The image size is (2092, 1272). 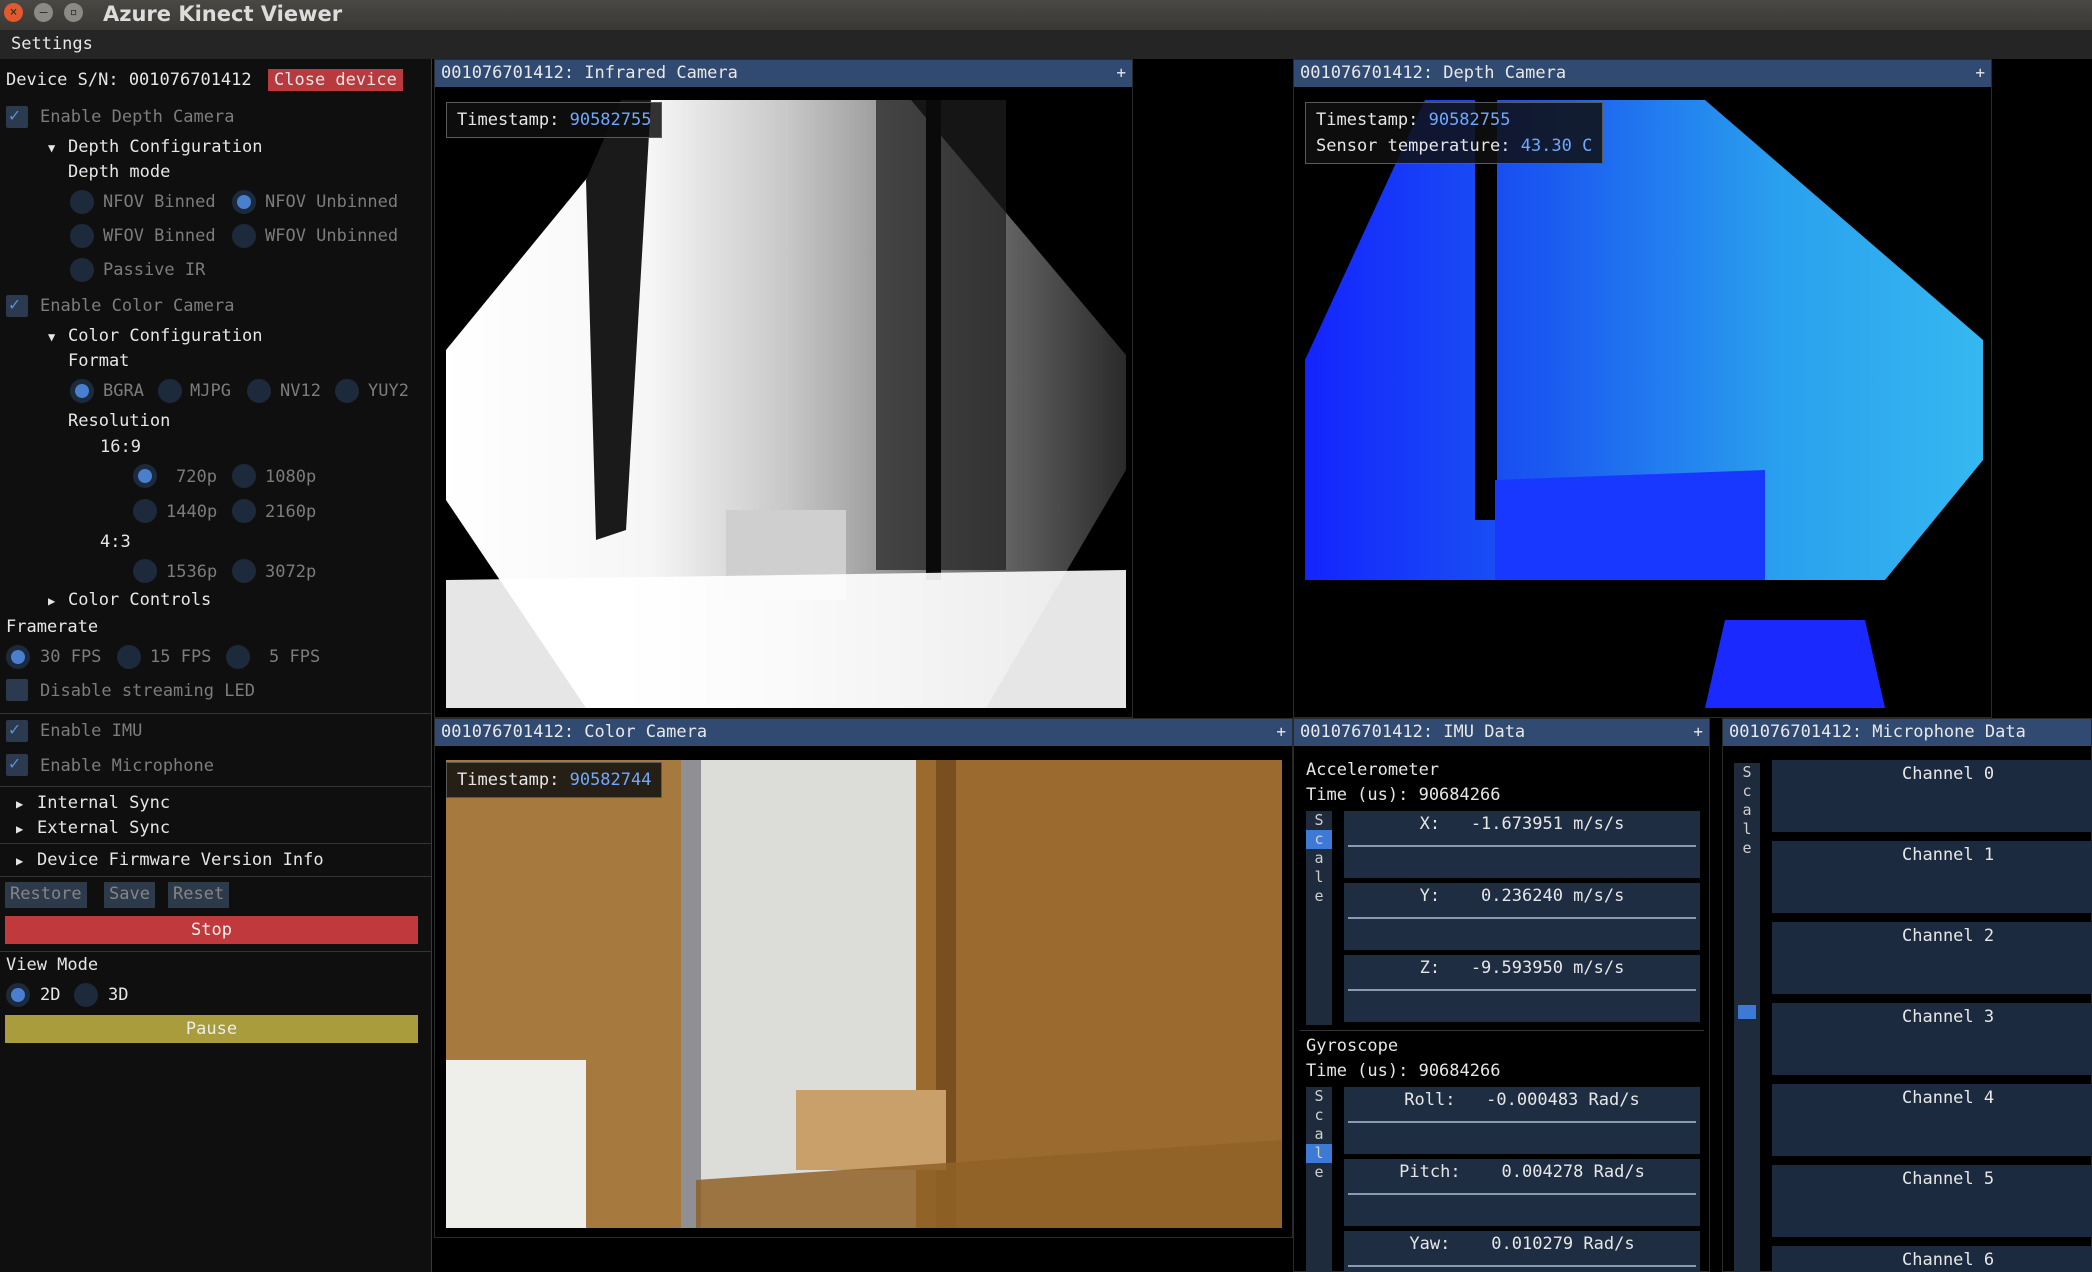 I want to click on radio-5fps, so click(x=238, y=657).